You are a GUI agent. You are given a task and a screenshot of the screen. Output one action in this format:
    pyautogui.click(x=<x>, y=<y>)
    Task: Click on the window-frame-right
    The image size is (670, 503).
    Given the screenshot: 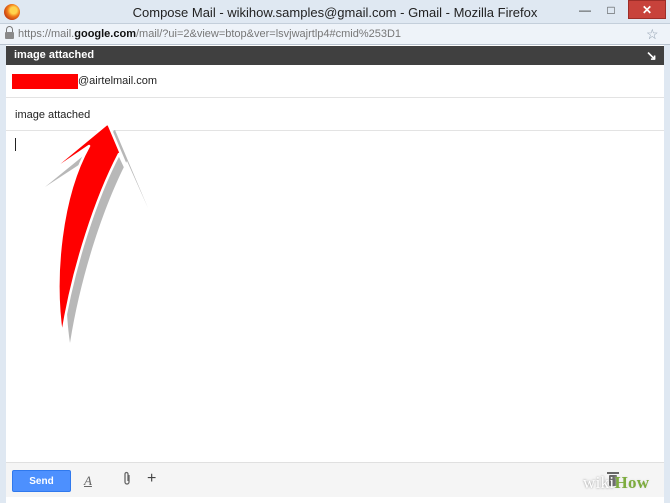 What is the action you would take?
    pyautogui.click(x=667, y=274)
    